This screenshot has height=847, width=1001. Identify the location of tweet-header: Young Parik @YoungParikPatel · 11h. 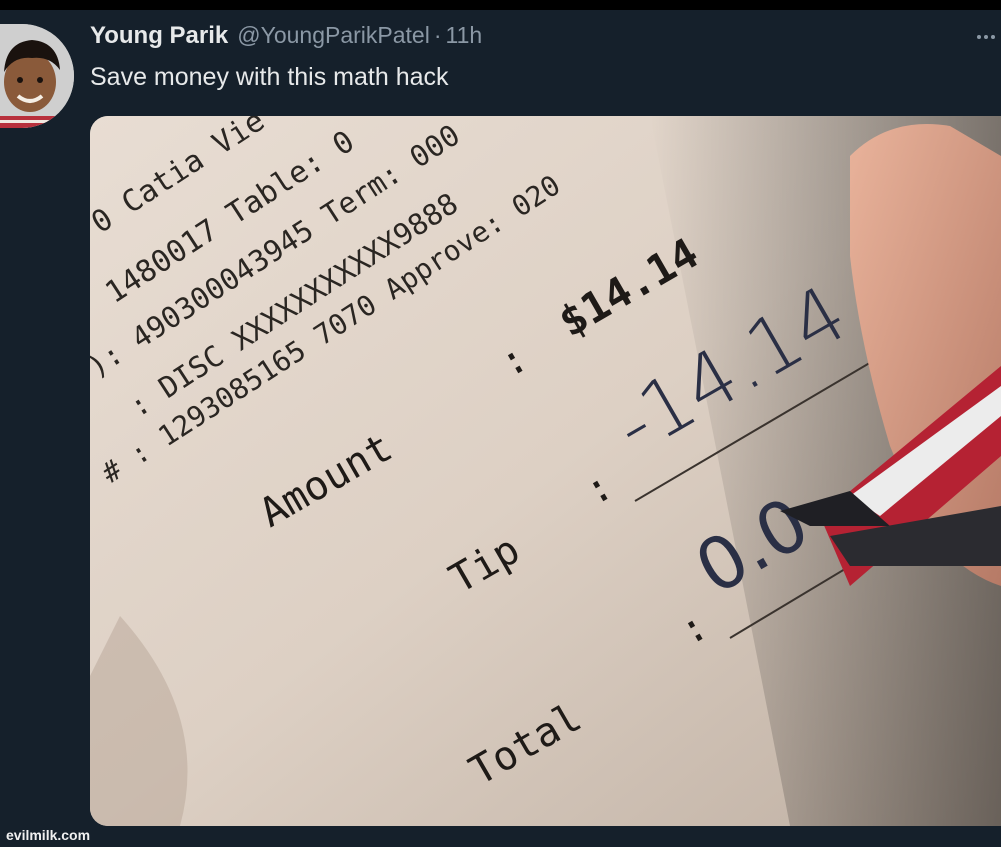
(286, 37).